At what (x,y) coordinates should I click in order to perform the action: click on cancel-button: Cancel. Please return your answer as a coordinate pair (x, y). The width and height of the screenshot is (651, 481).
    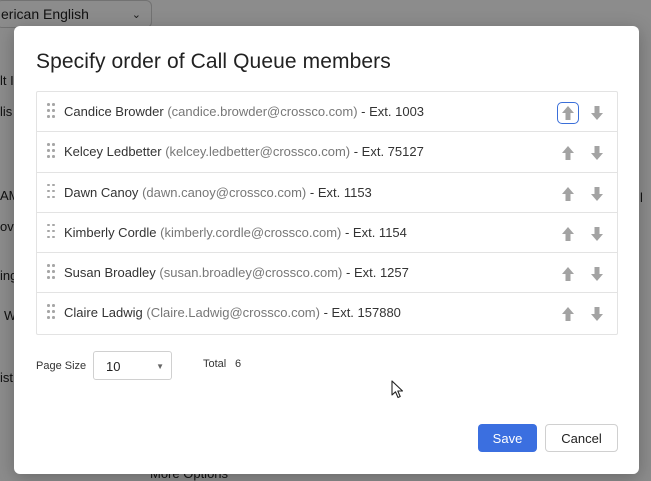
    Looking at the image, I should click on (581, 438).